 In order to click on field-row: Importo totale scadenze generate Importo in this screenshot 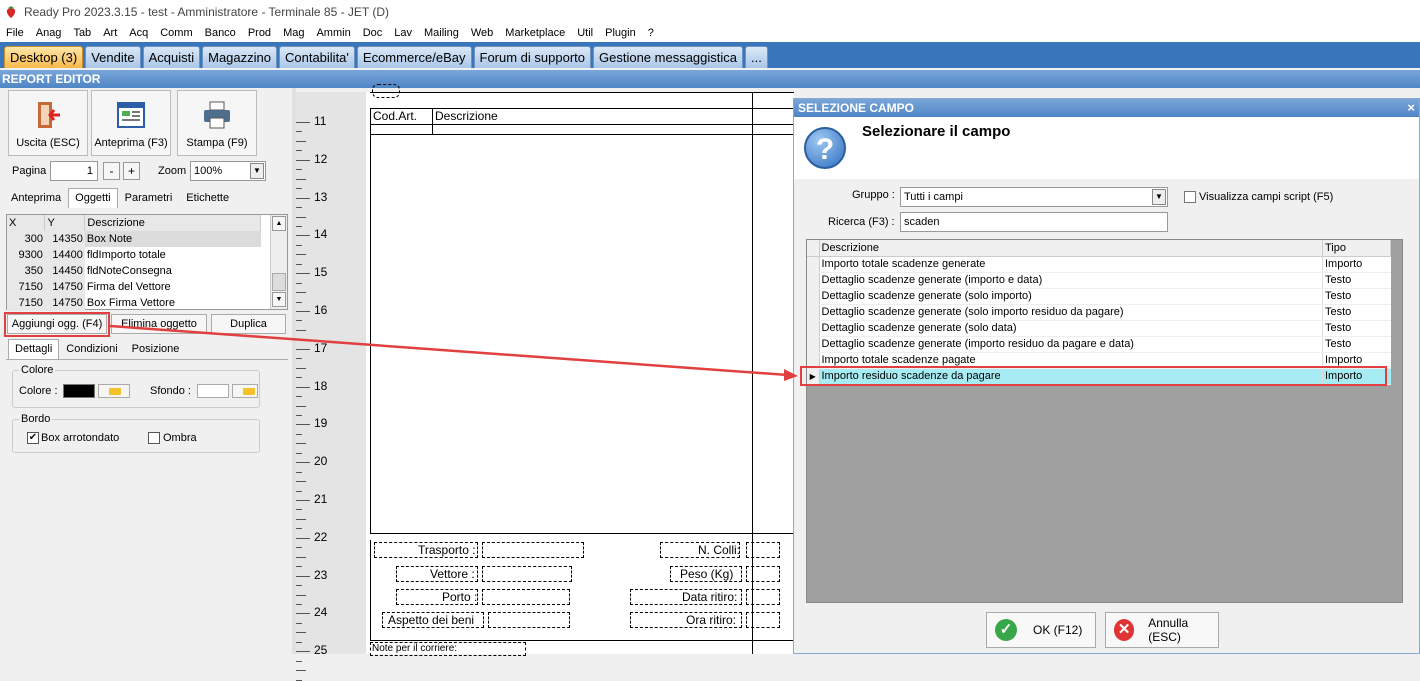, I will do `click(1099, 264)`.